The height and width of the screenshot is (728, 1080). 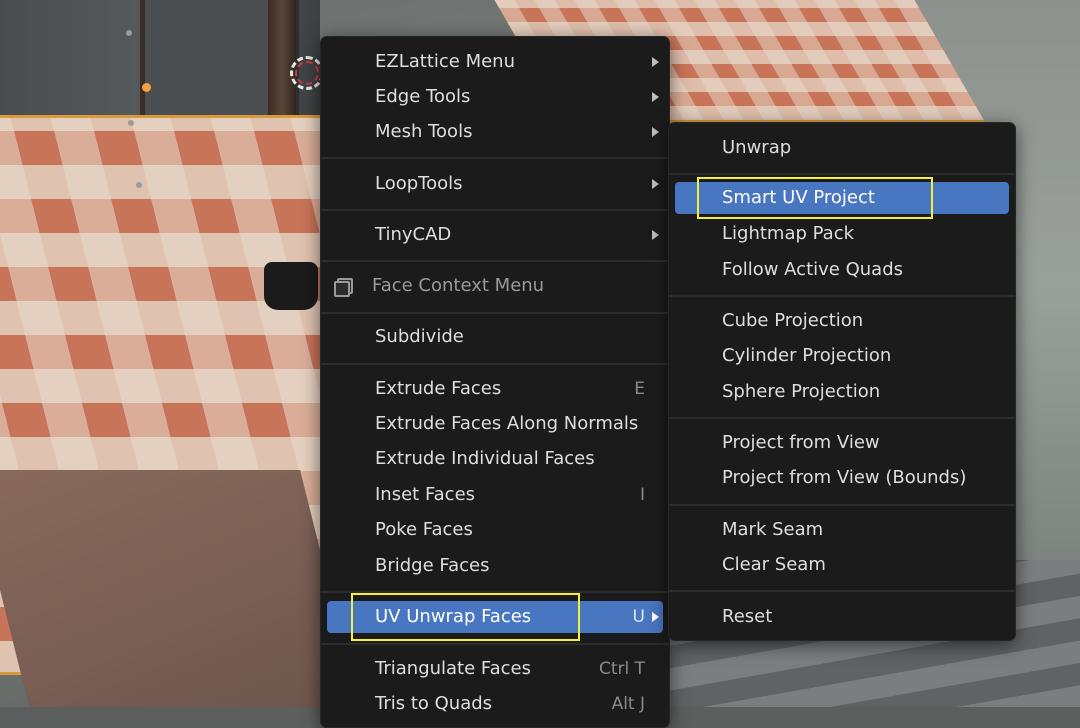 What do you see at coordinates (413, 234) in the screenshot?
I see `menu-item-label: TinyCAD` at bounding box center [413, 234].